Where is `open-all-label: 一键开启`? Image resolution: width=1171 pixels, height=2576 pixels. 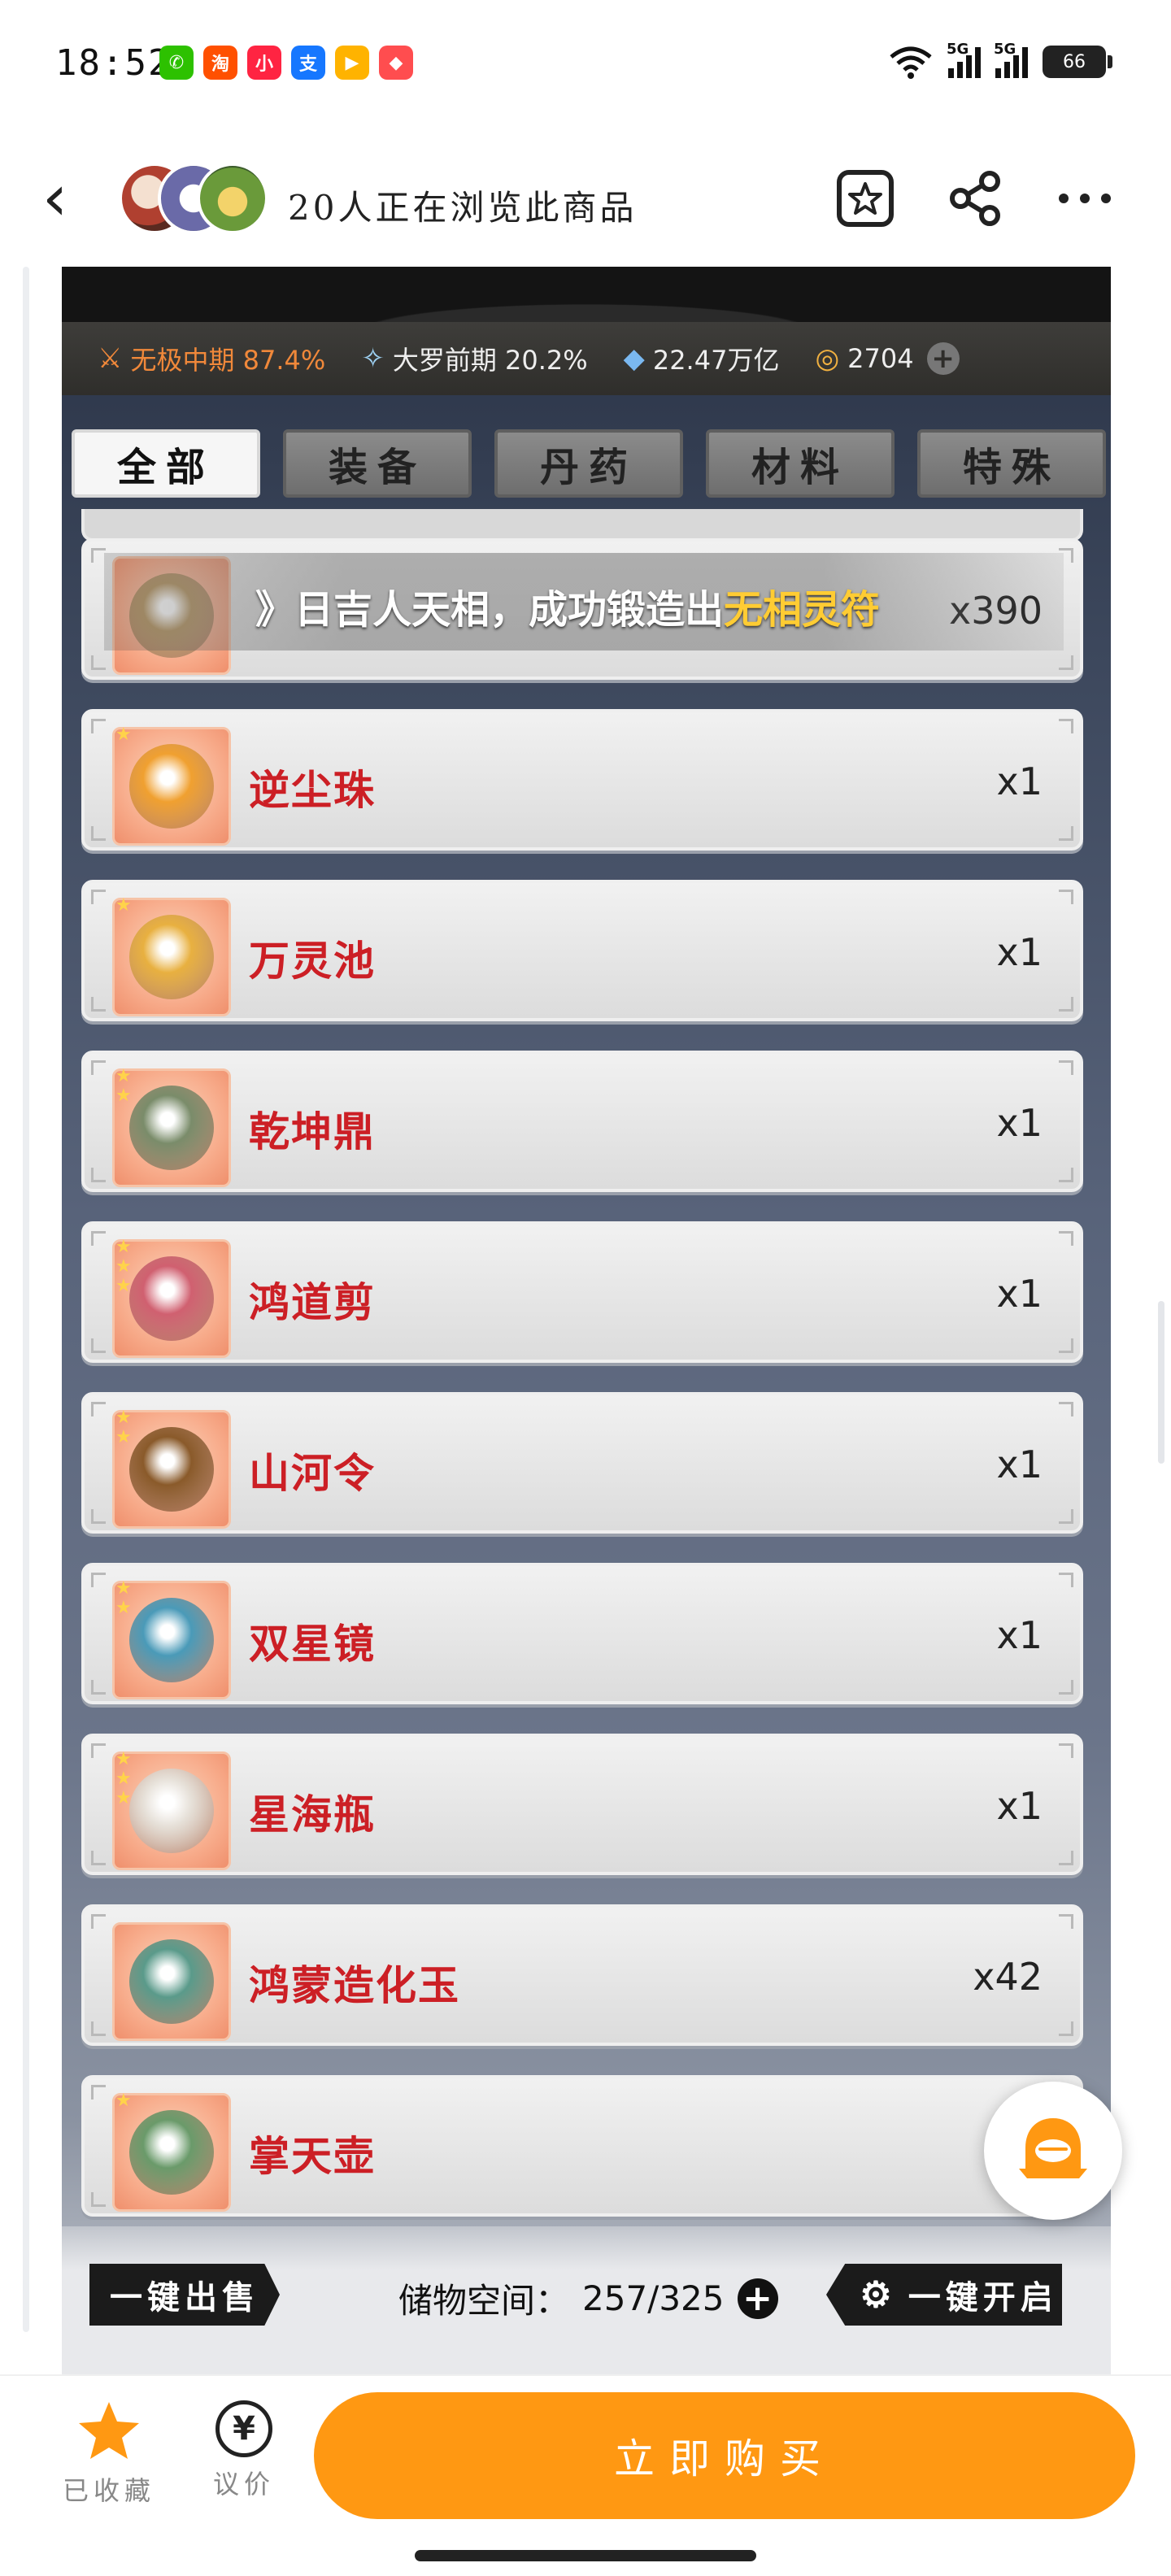 open-all-label: 一键开启 is located at coordinates (983, 2298).